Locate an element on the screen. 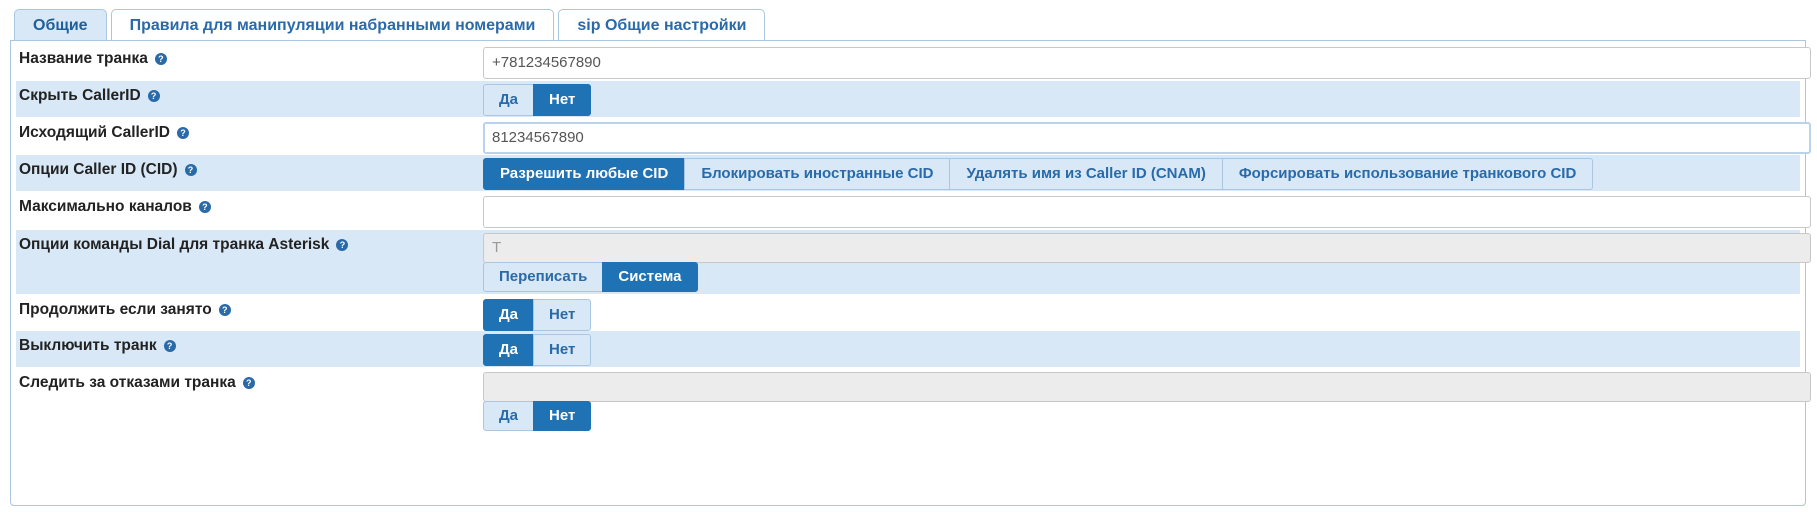 The width and height of the screenshot is (1817, 516). dial-options-toggle: Переписать Система is located at coordinates (590, 277).